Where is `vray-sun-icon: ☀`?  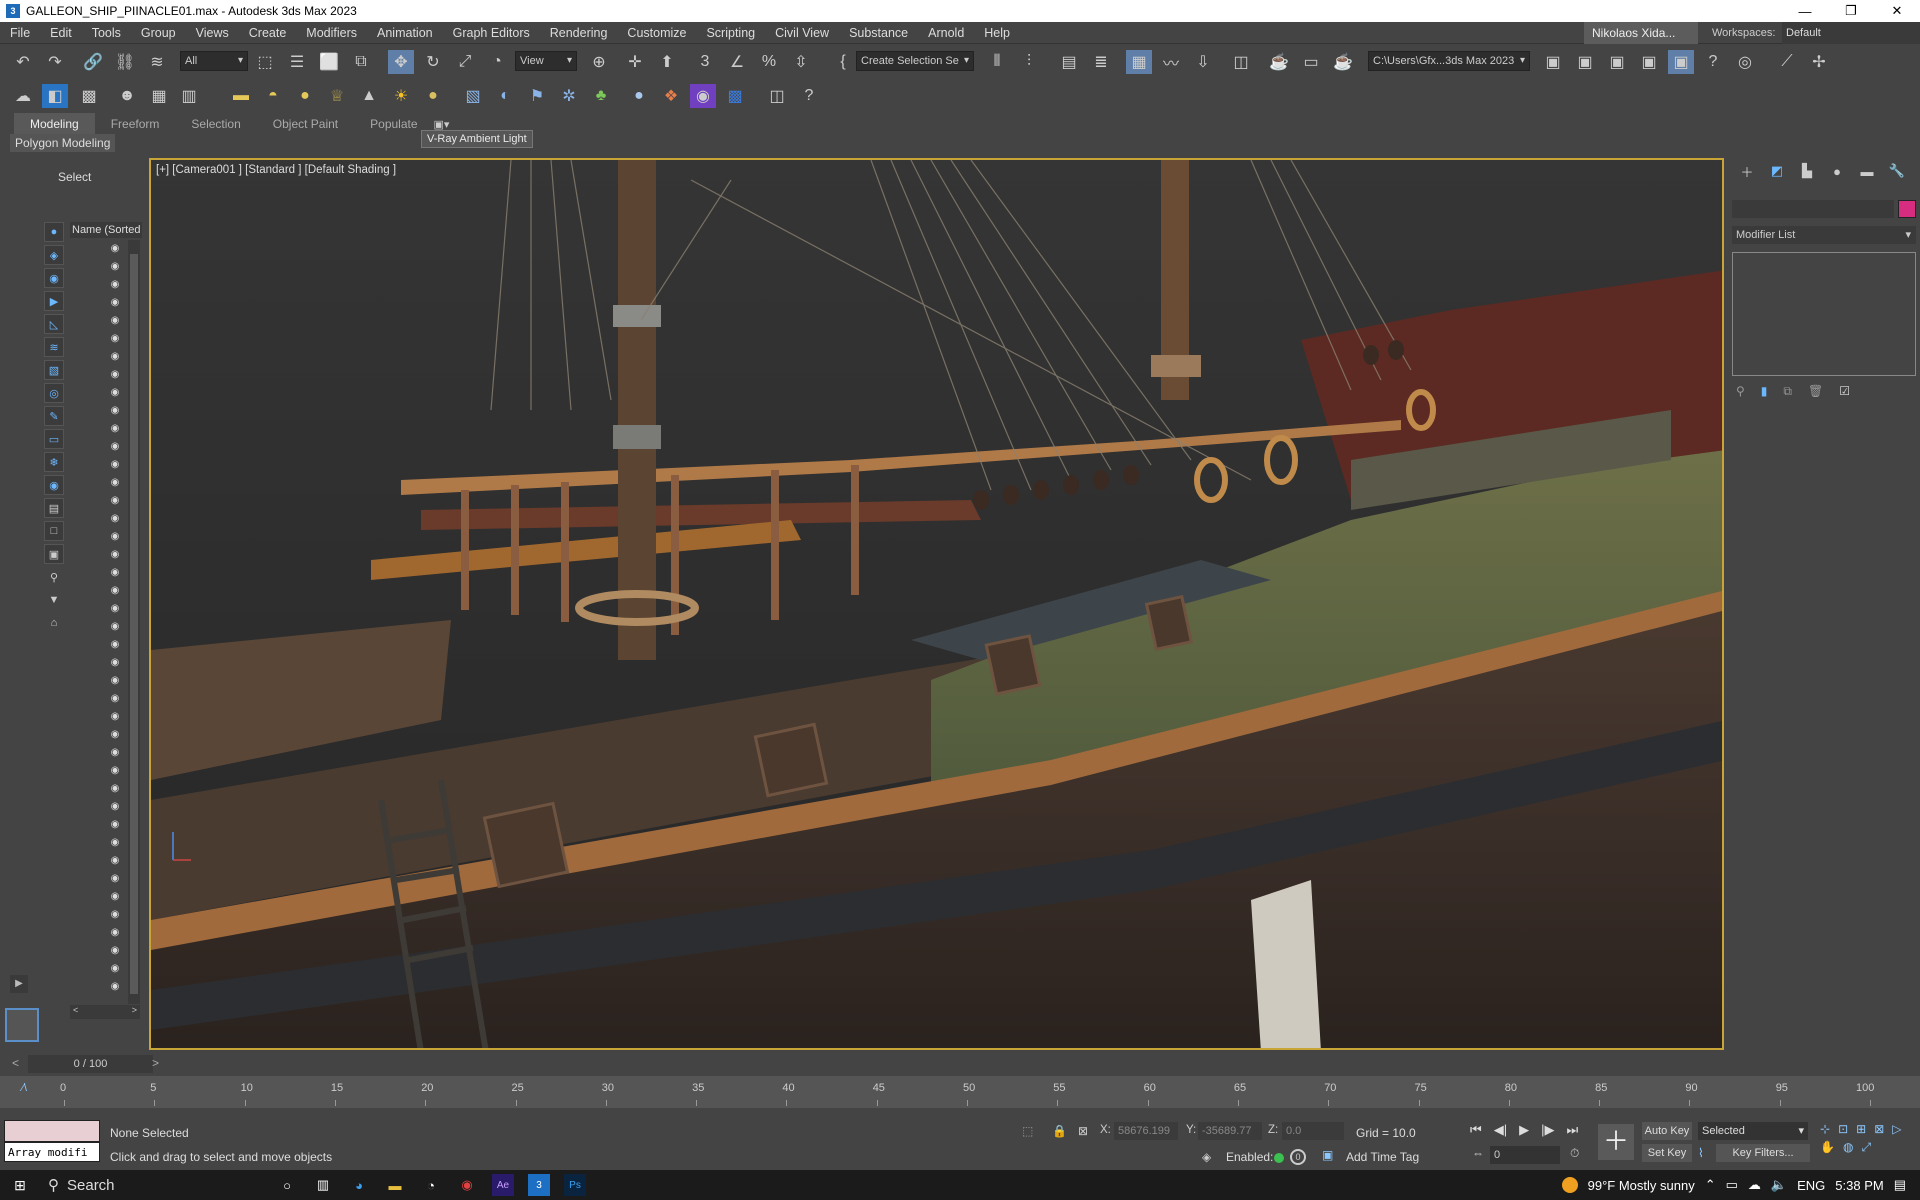
vray-sun-icon: ☀ is located at coordinates (401, 96).